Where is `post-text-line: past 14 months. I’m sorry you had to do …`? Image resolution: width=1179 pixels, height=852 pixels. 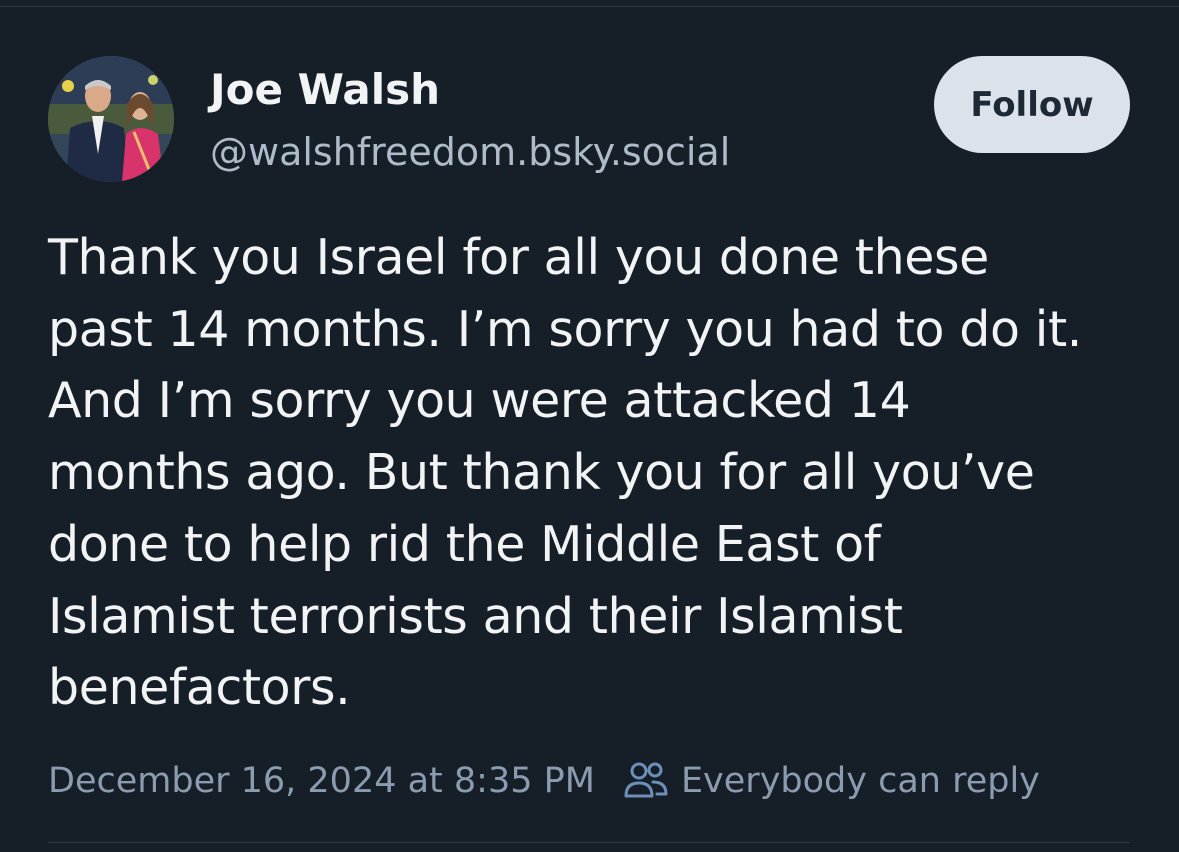 post-text-line: past 14 months. I’m sorry you had to do … is located at coordinates (565, 329).